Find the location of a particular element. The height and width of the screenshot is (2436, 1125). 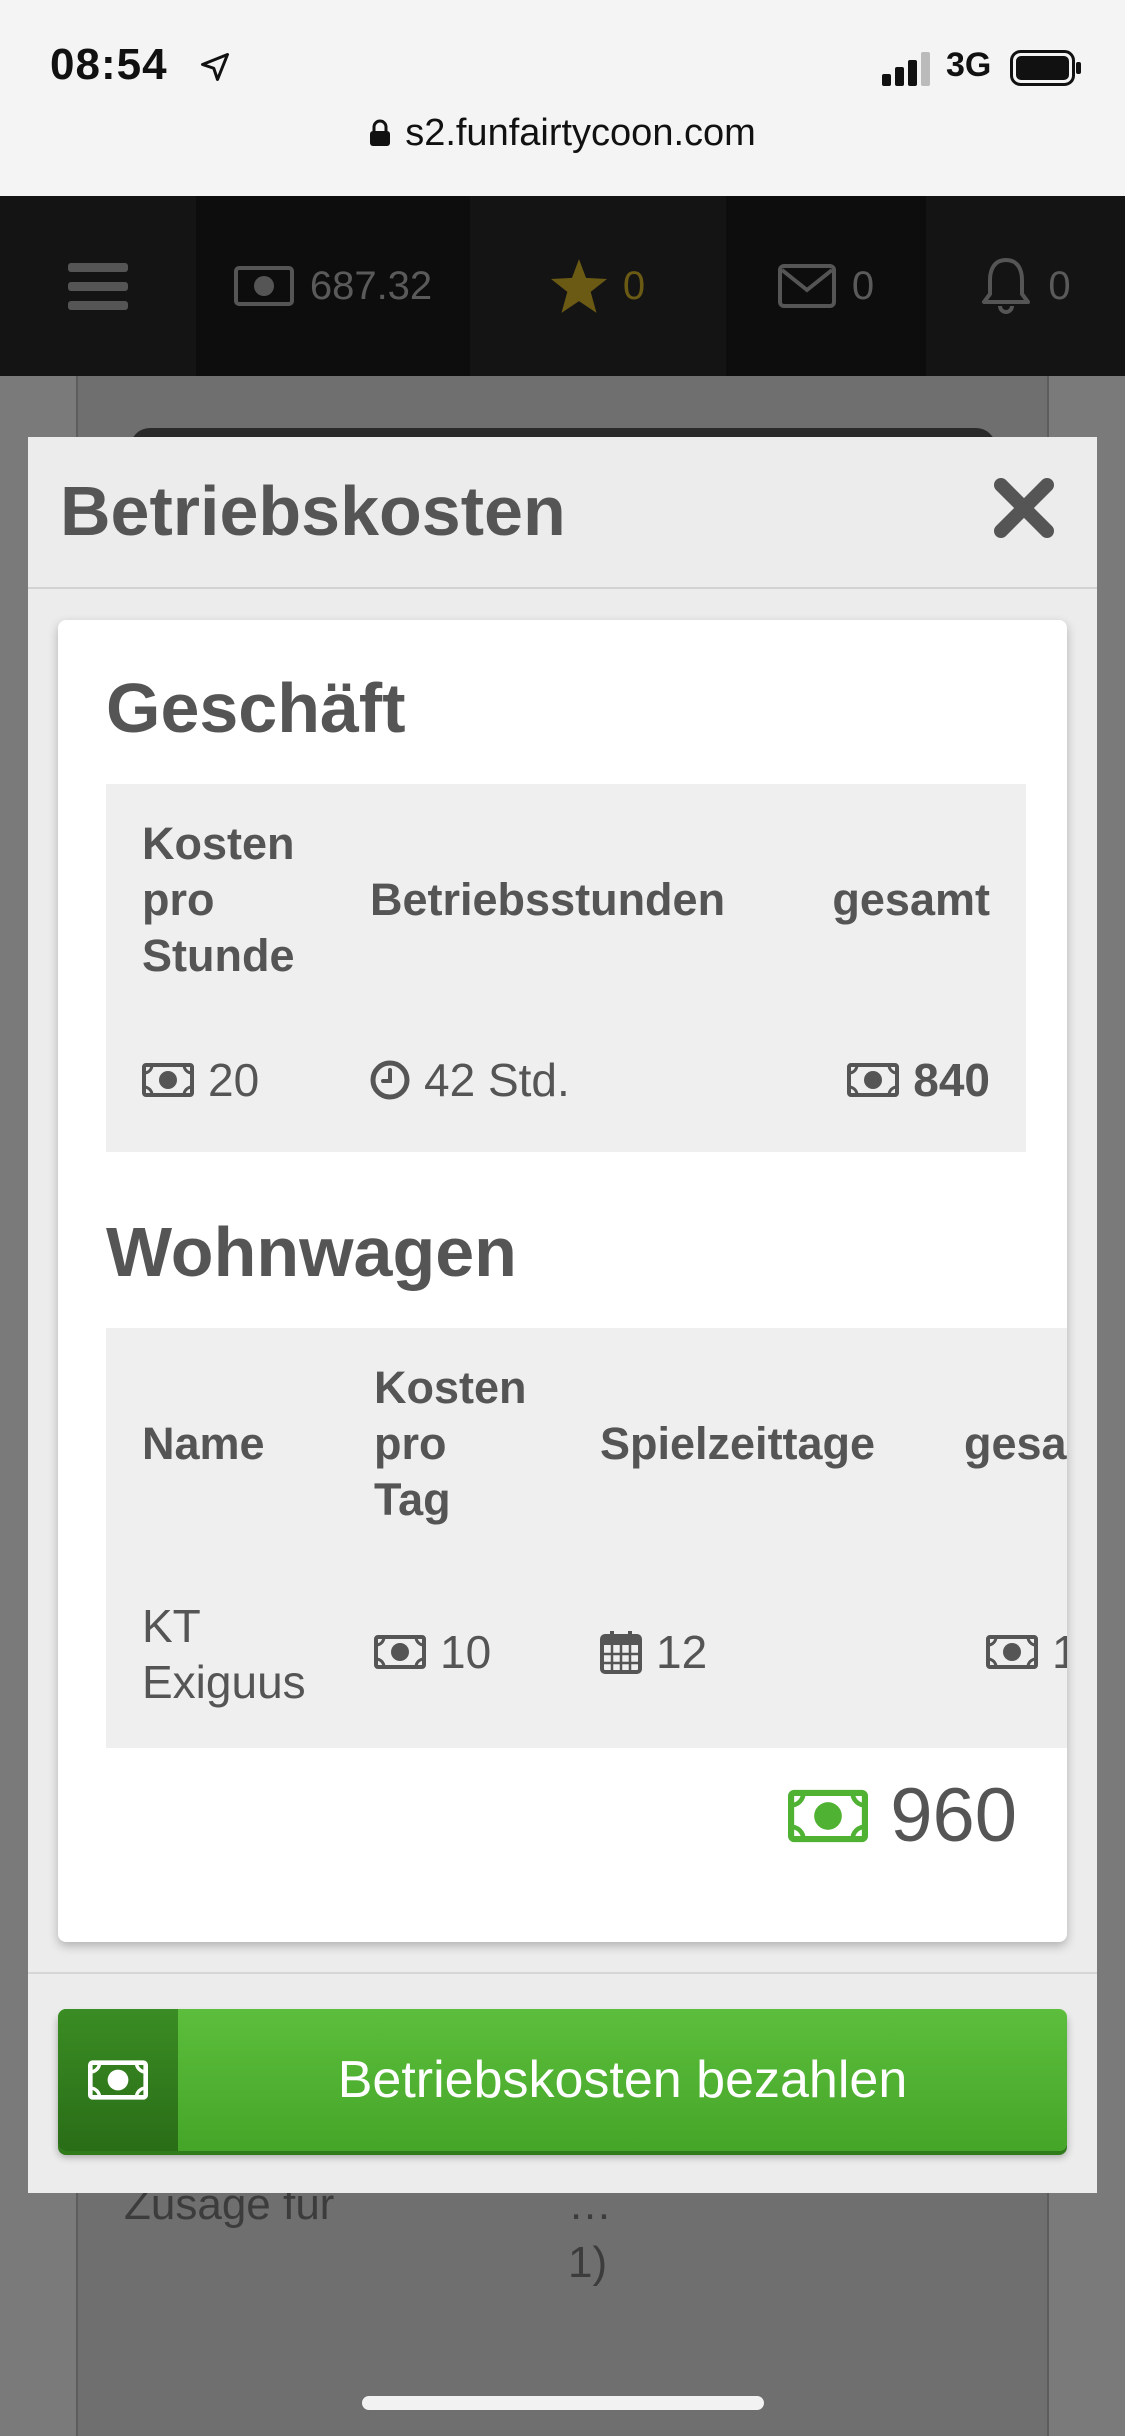

bell-icon is located at coordinates (1006, 286).